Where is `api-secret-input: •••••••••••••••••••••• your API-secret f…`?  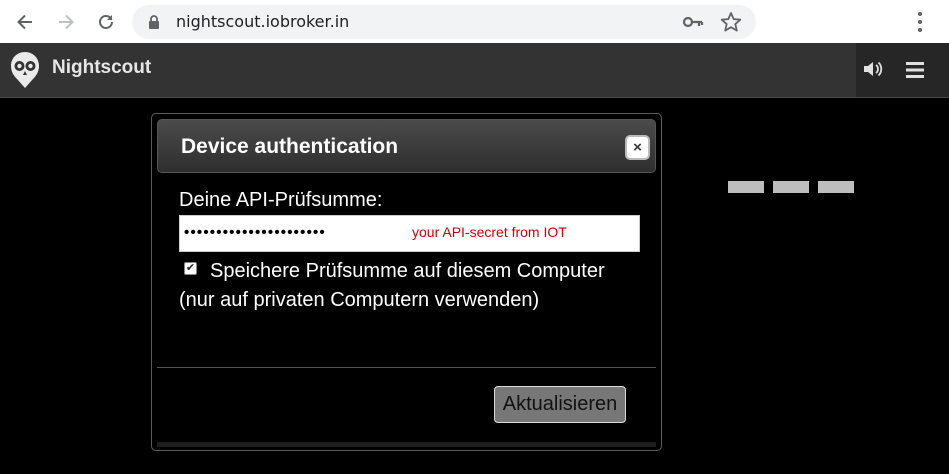 api-secret-input: •••••••••••••••••••••• your API-secret f… is located at coordinates (409, 233).